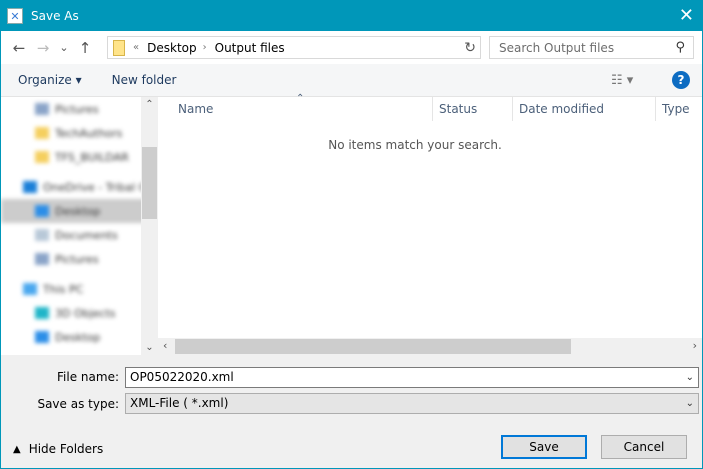 Image resolution: width=703 pixels, height=469 pixels. What do you see at coordinates (686, 15) in the screenshot?
I see `close-button: ✕` at bounding box center [686, 15].